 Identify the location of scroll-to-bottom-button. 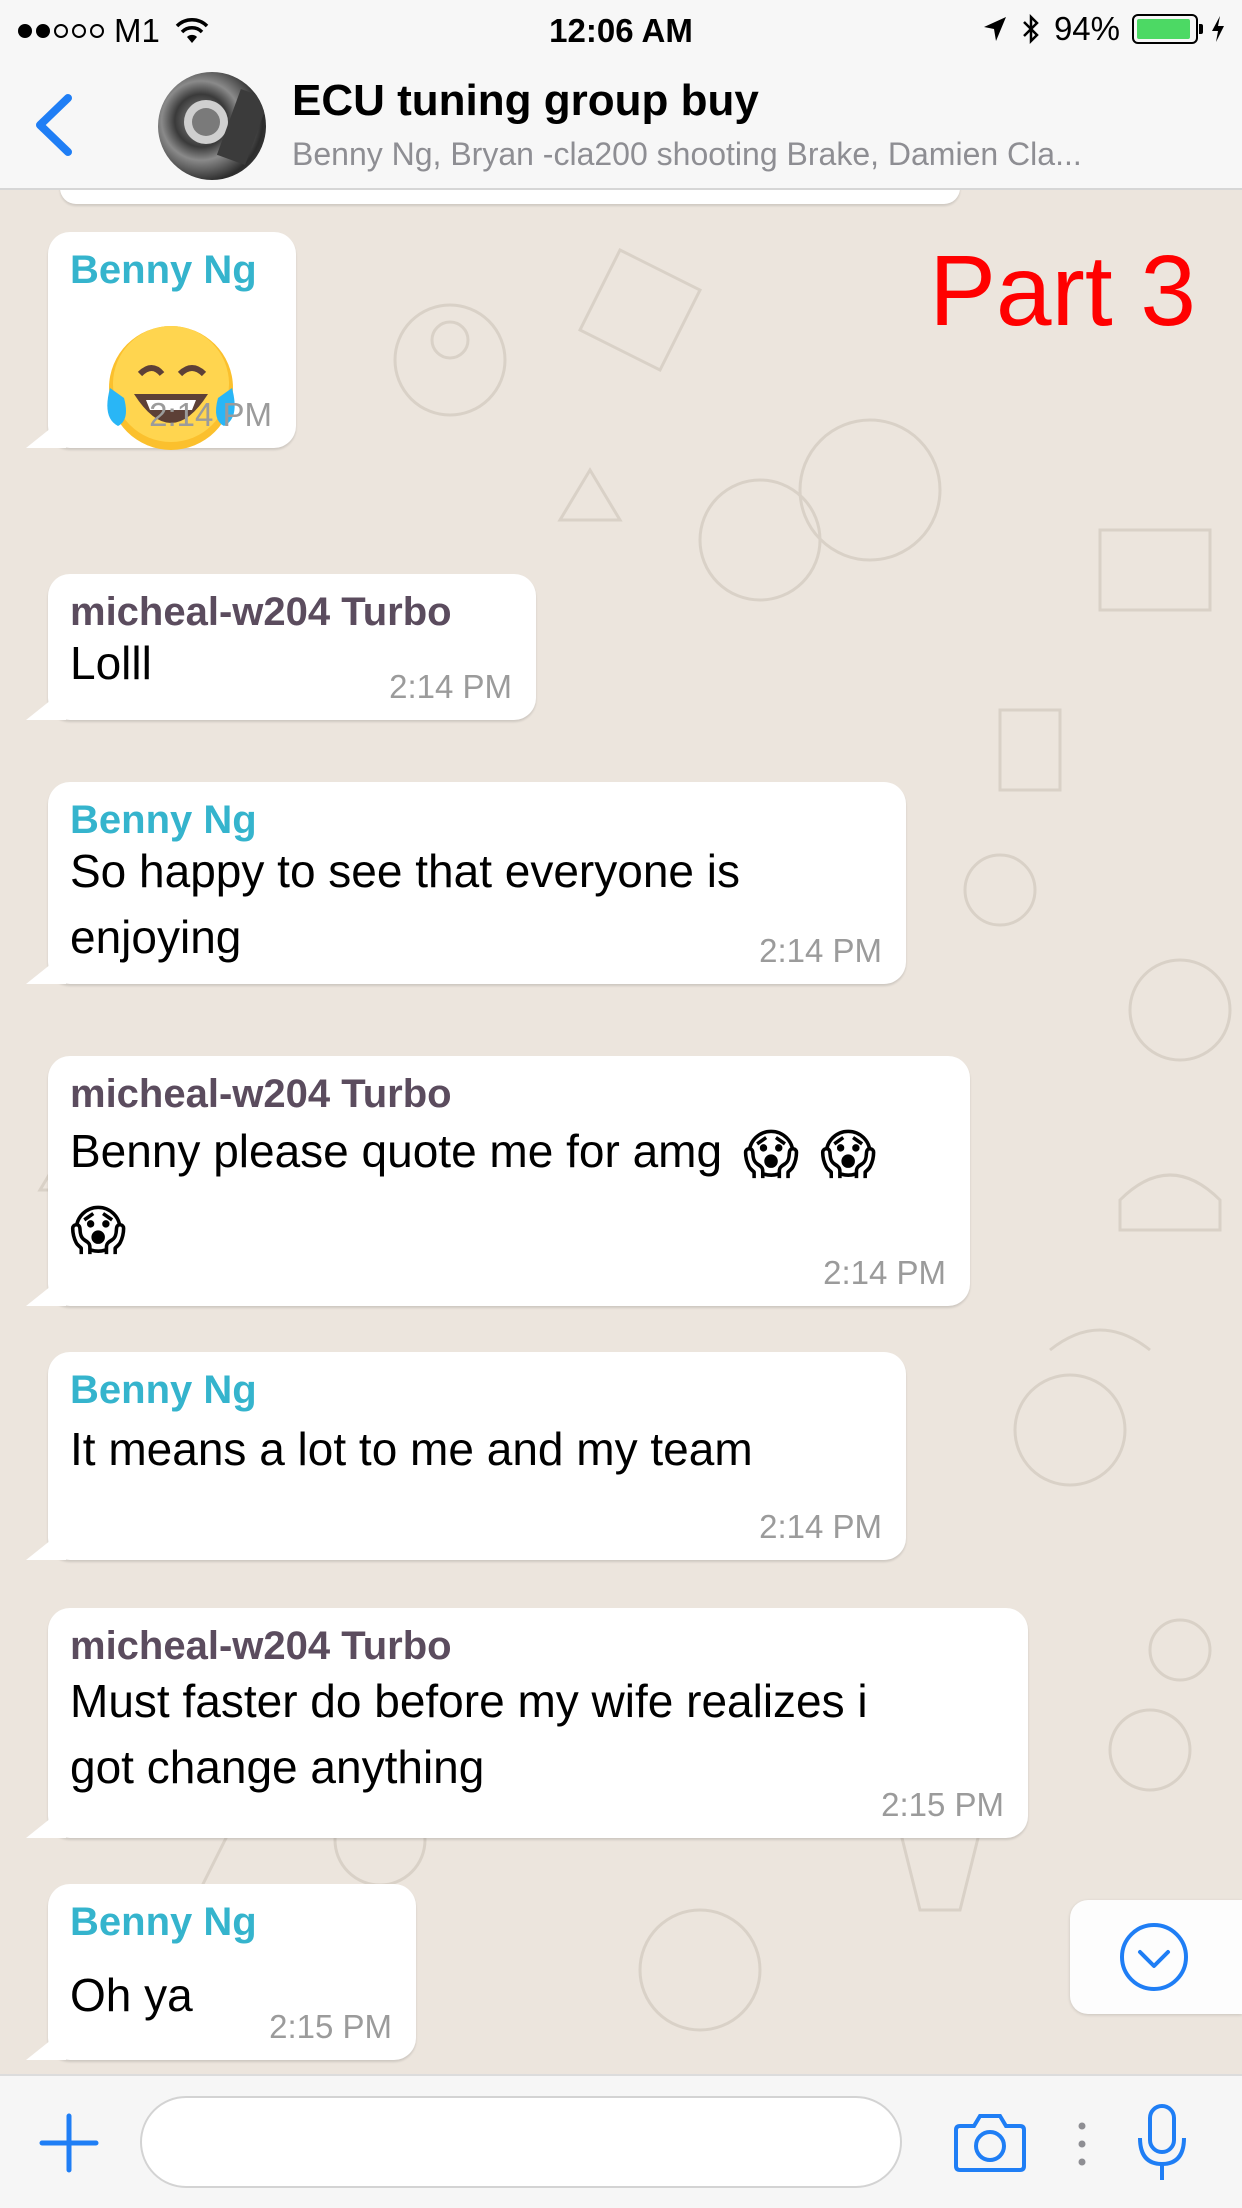
(1156, 1957).